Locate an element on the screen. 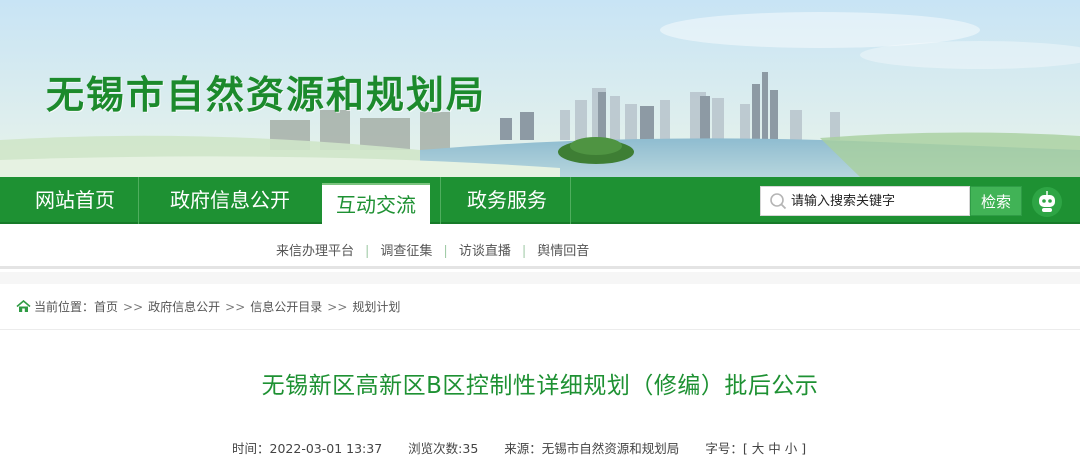 The width and height of the screenshot is (1080, 476). search-box is located at coordinates (865, 201).